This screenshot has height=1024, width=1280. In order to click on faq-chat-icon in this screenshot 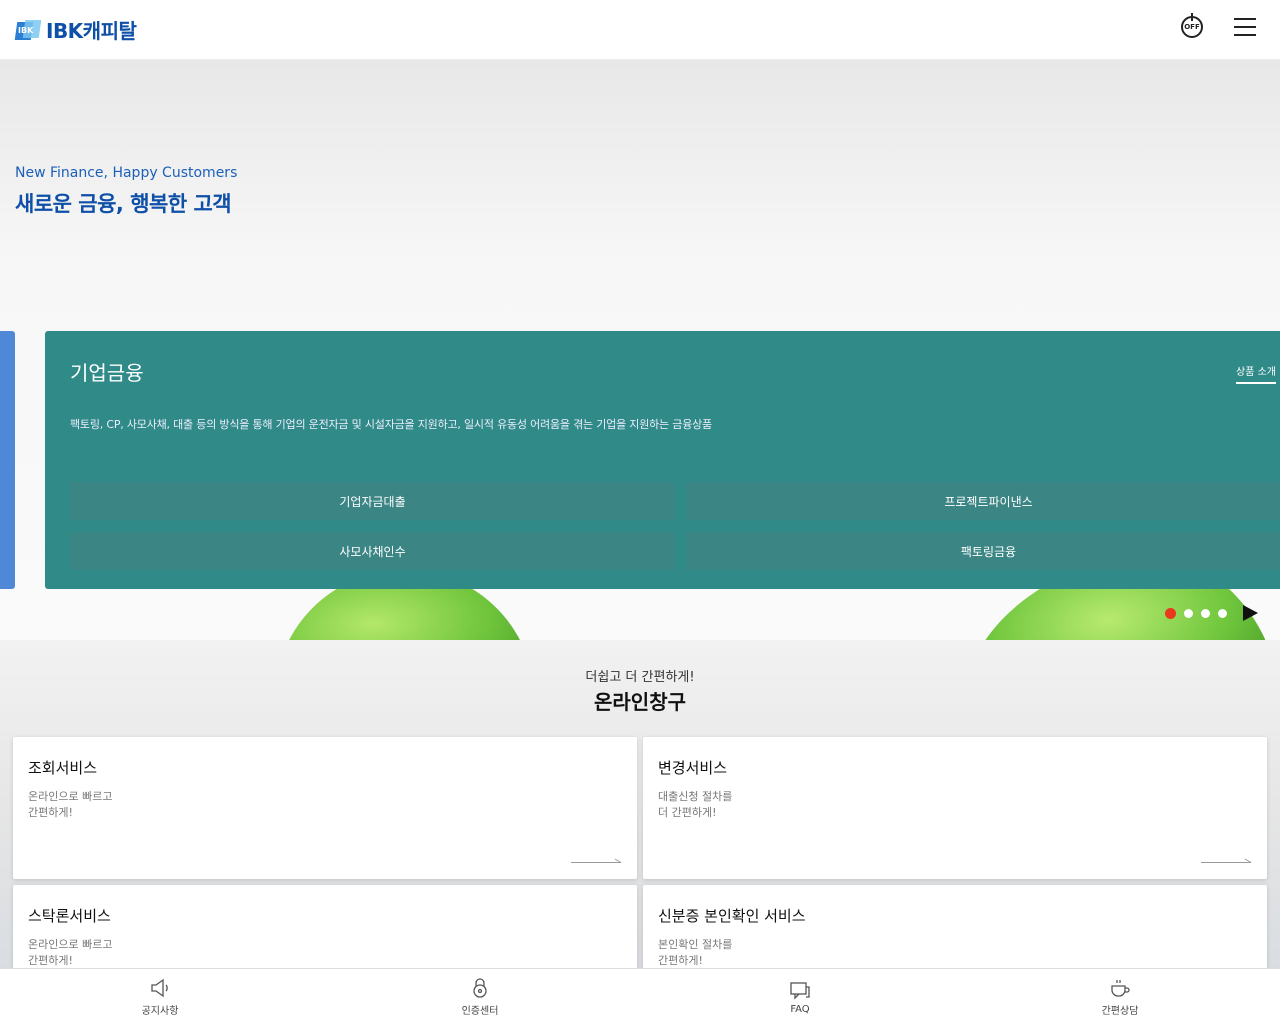, I will do `click(800, 991)`.